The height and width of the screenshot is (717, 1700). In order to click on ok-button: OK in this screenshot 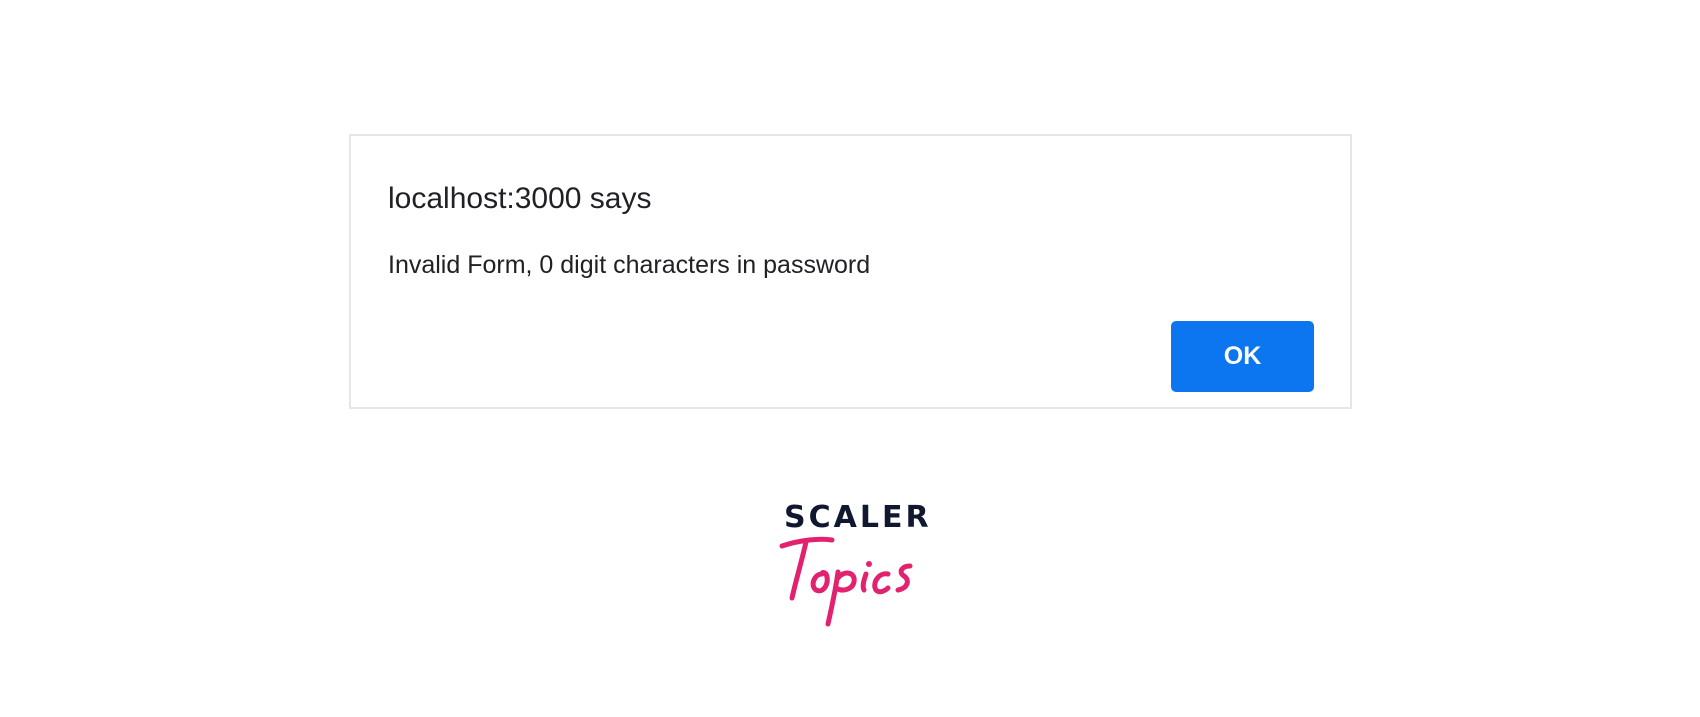, I will do `click(1242, 356)`.